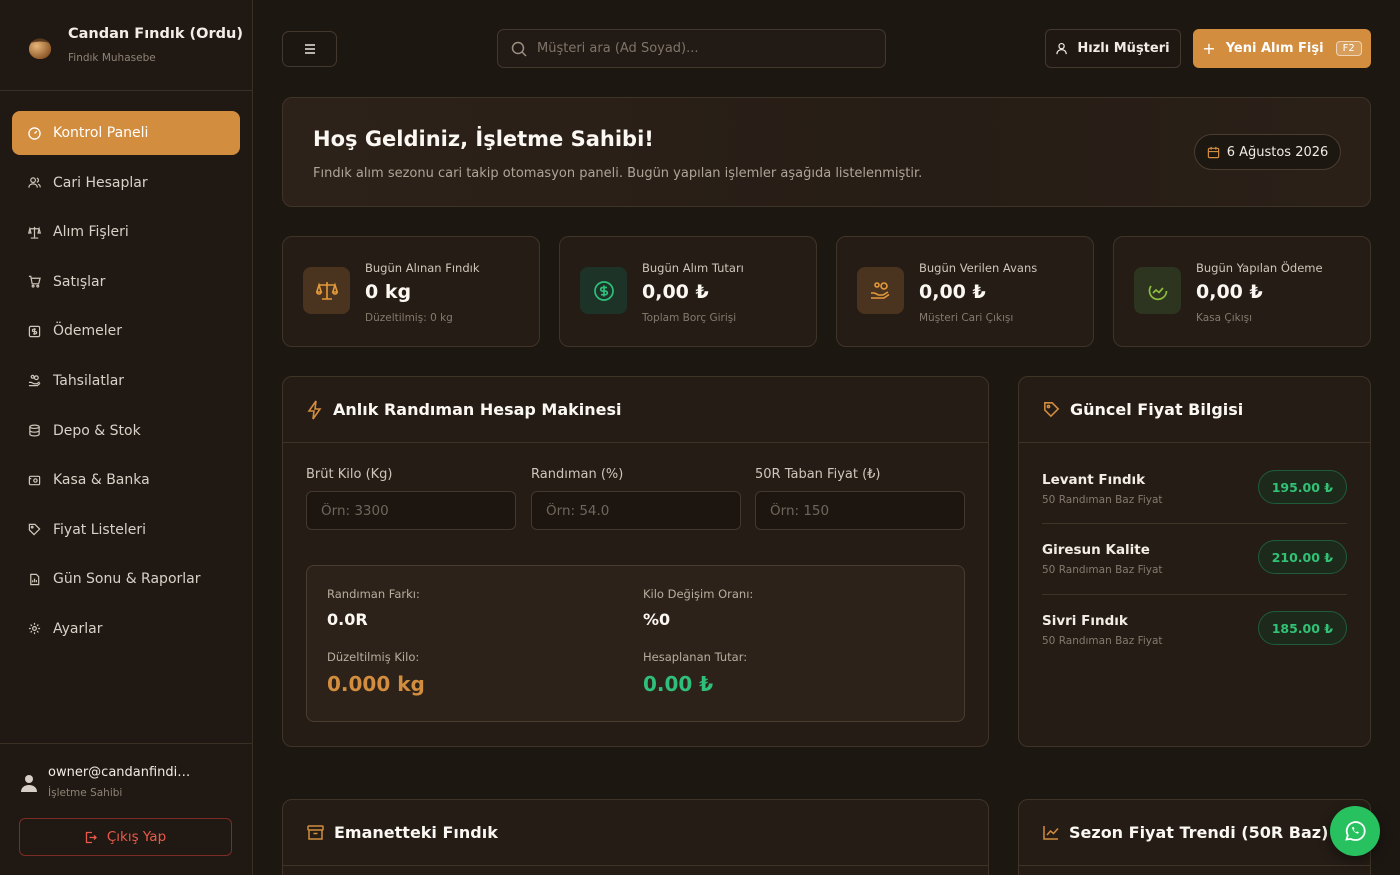  I want to click on trend-panel: Sezon Fiyat Trendi (50R Baz), so click(1194, 837).